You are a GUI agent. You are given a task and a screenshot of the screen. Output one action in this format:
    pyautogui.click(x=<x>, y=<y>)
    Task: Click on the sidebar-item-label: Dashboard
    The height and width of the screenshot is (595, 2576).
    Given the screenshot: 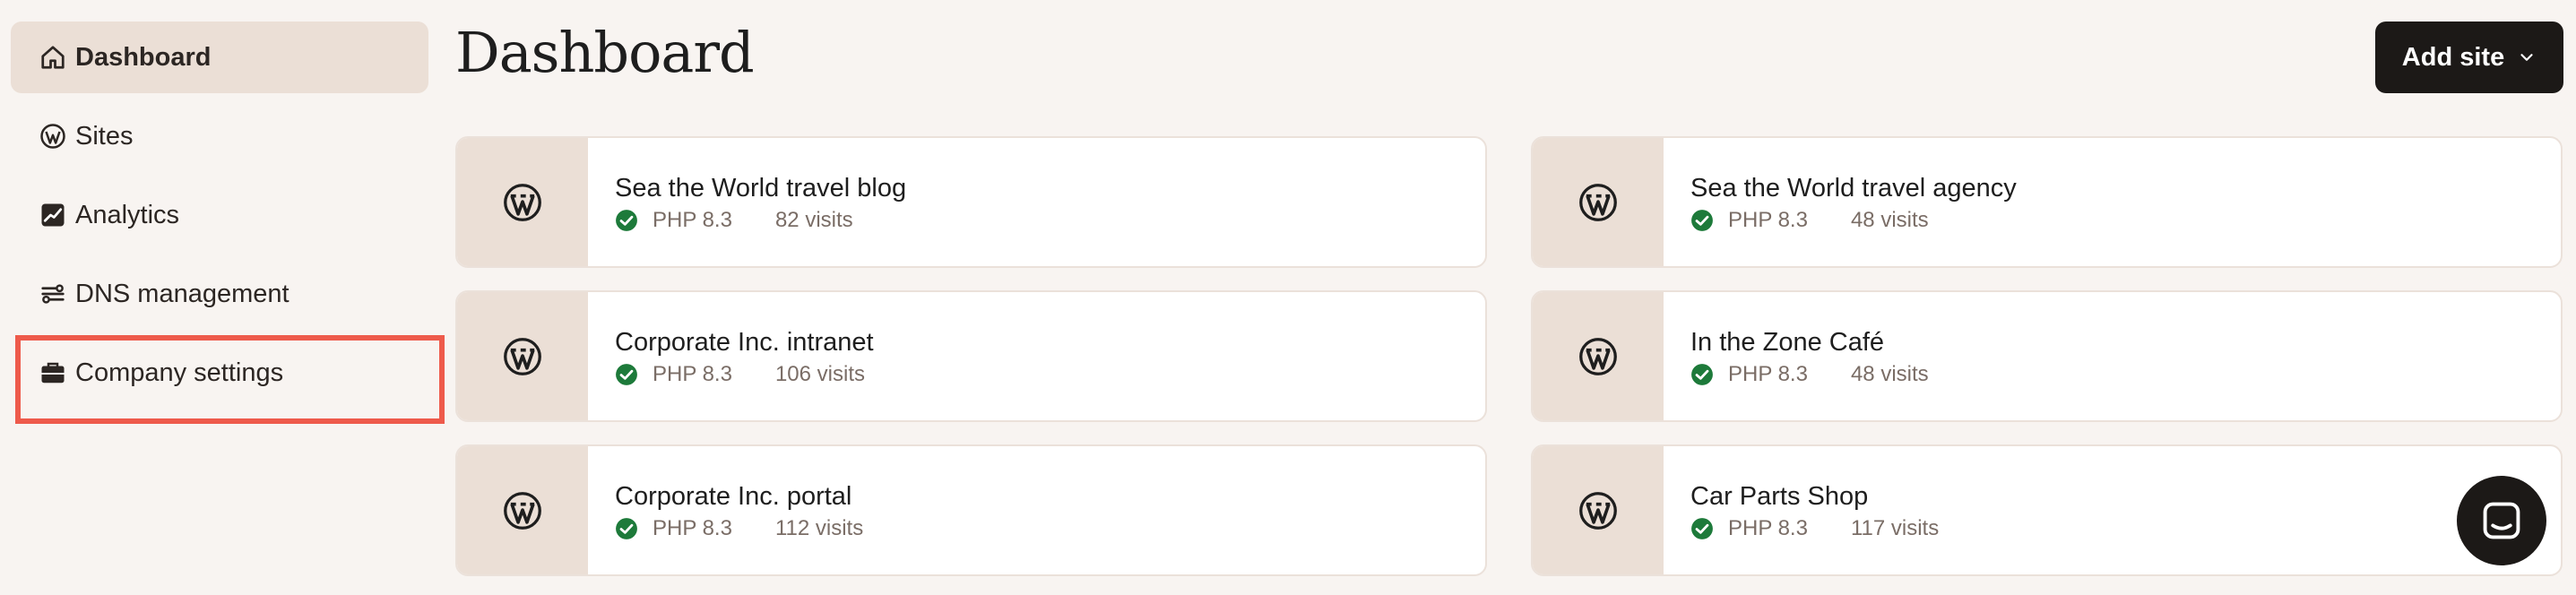 What is the action you would take?
    pyautogui.click(x=143, y=57)
    